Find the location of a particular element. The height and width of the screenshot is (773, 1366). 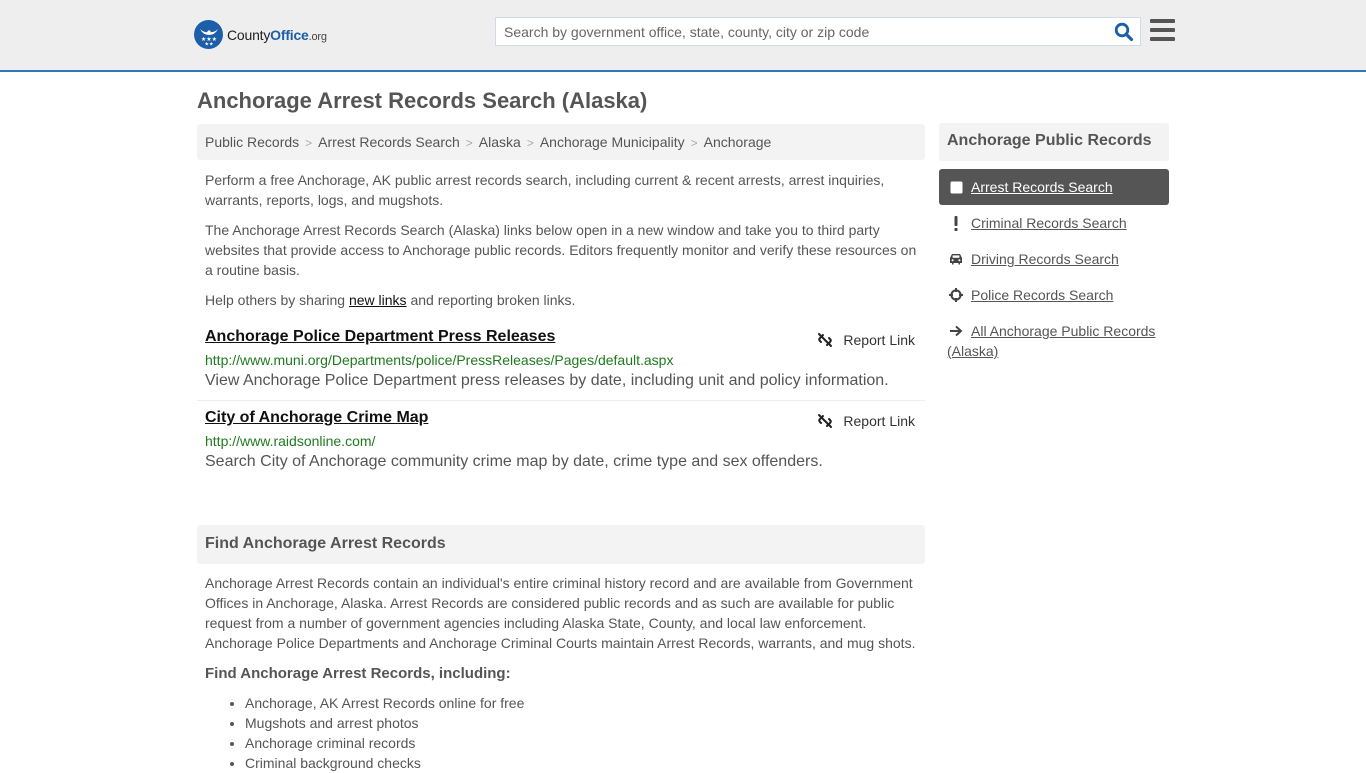

sidebar-item-arrest-records: Arrest Records Search is located at coordinates (1054, 187).